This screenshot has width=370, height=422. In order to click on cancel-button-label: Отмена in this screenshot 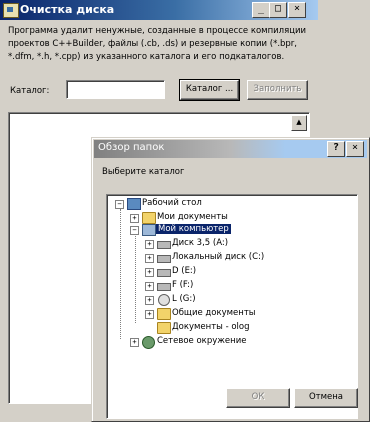, I will do `click(326, 397)`.